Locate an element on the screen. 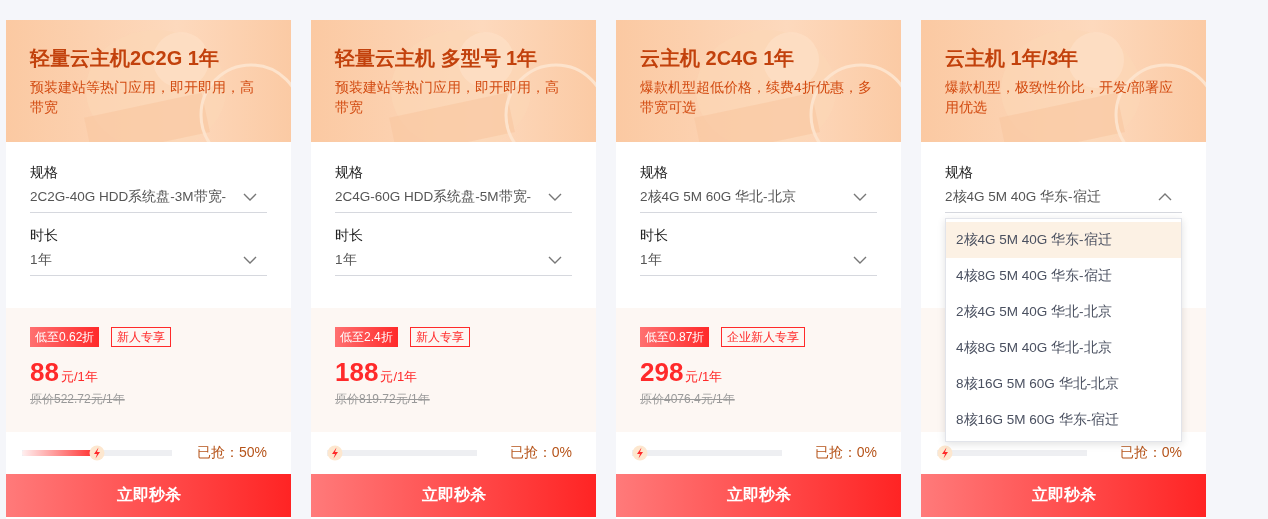  card-description: 爆款机型，极致性价比，开发/部署应用优选 is located at coordinates (1059, 98).